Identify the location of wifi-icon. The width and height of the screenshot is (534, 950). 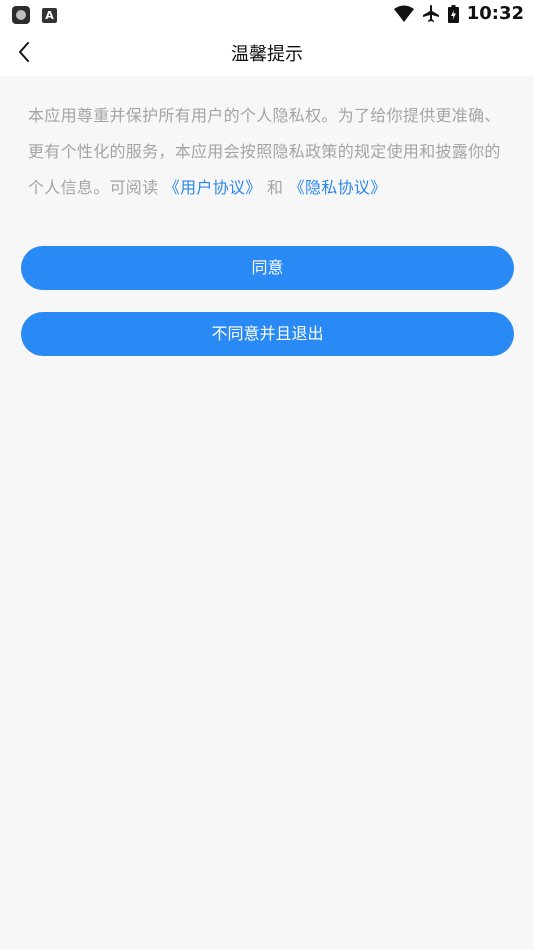
(403, 13).